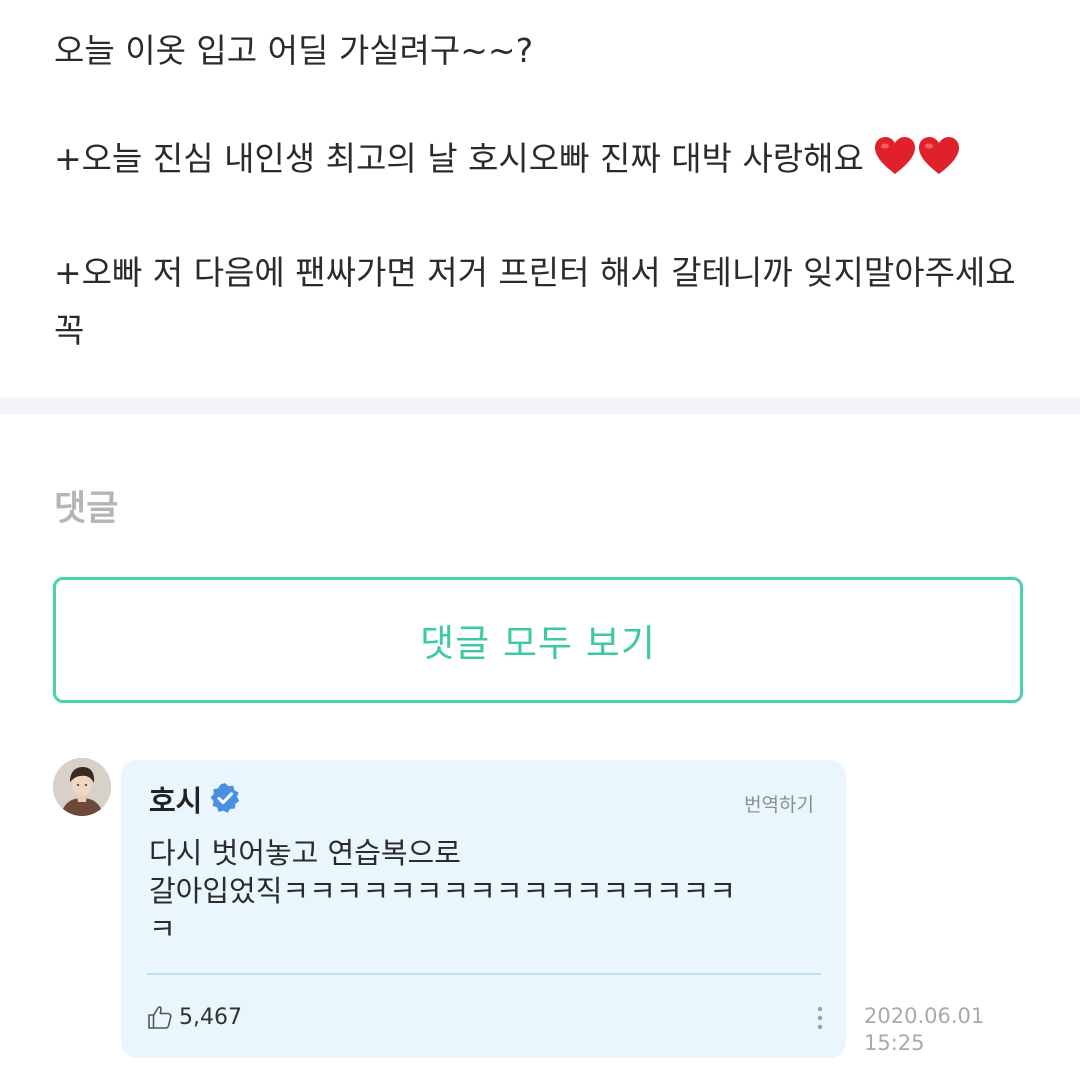  Describe the element at coordinates (459, 158) in the screenshot. I see `post-line-2-text: +오늘 진심 내인생 최고의 날 호시오빠 진짜 대박 사랑해요` at that location.